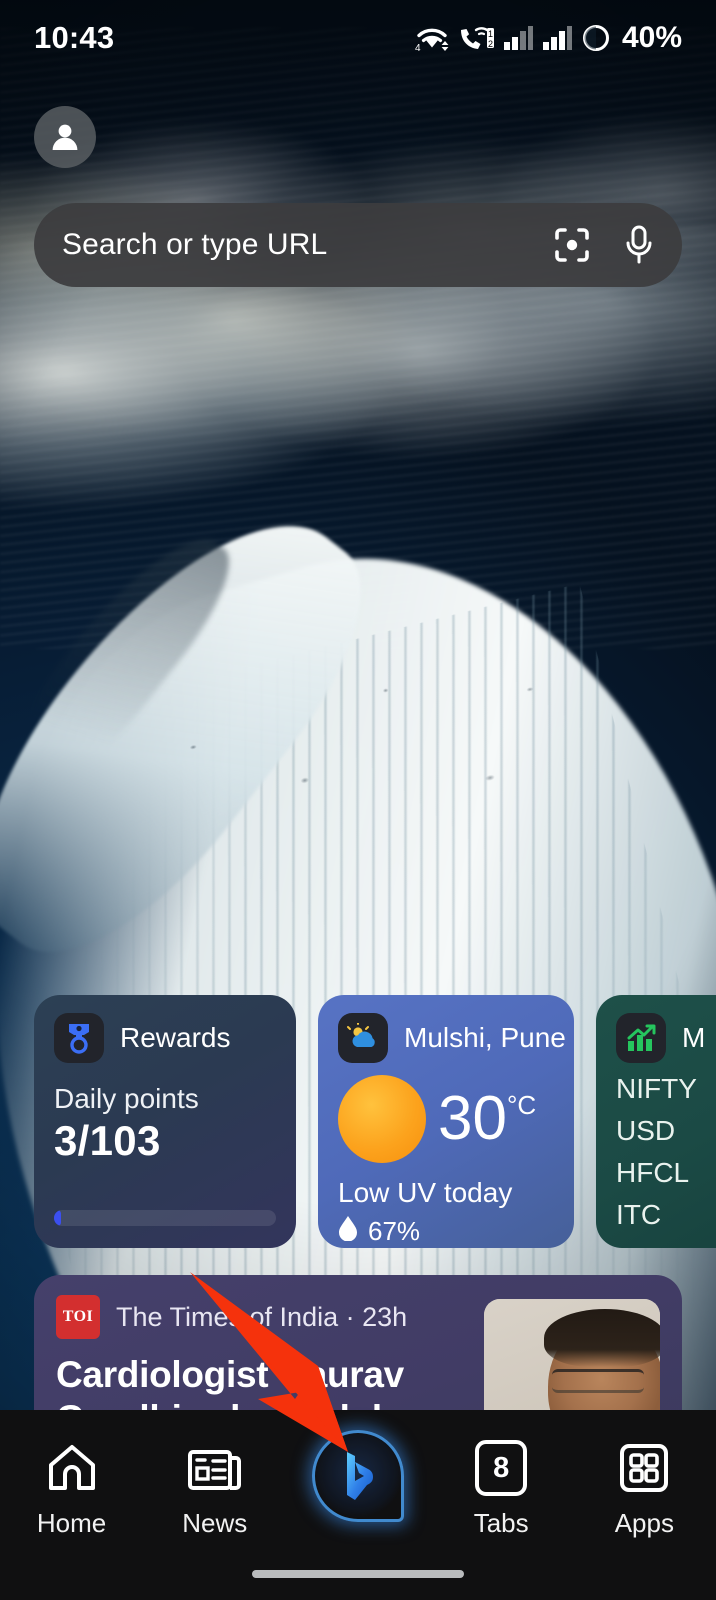 This screenshot has height=1600, width=716. Describe the element at coordinates (57, 1218) in the screenshot. I see `rewards-progress-fill` at that location.